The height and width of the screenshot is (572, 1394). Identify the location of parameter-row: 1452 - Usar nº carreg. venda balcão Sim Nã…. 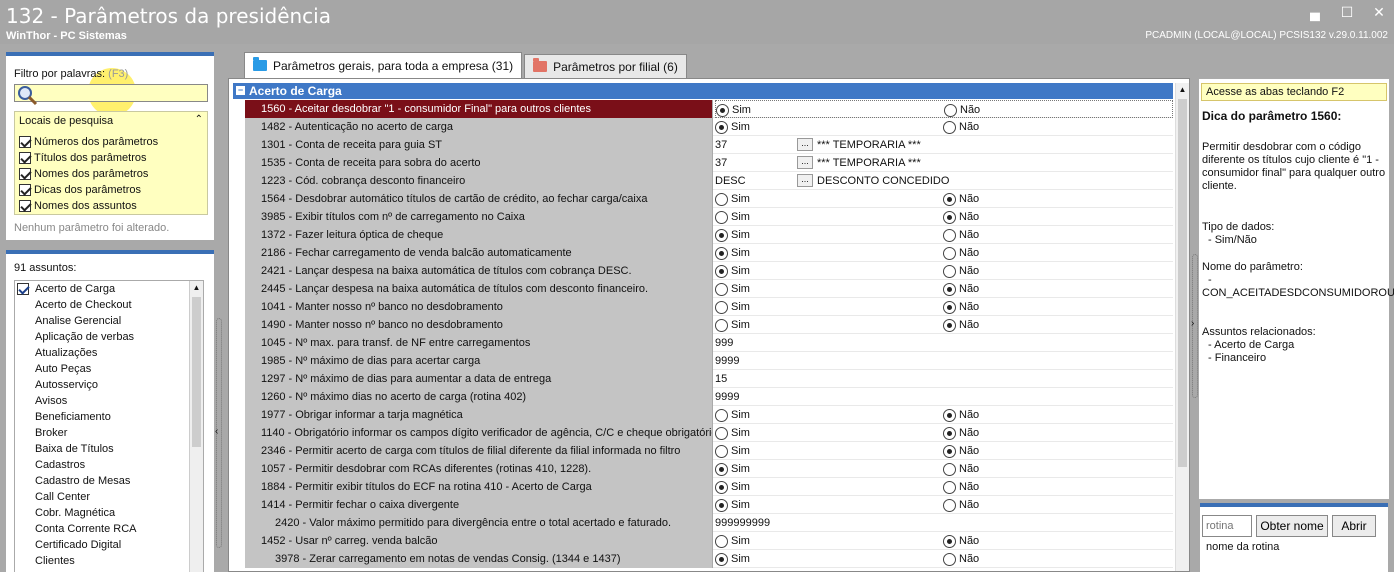
(709, 541).